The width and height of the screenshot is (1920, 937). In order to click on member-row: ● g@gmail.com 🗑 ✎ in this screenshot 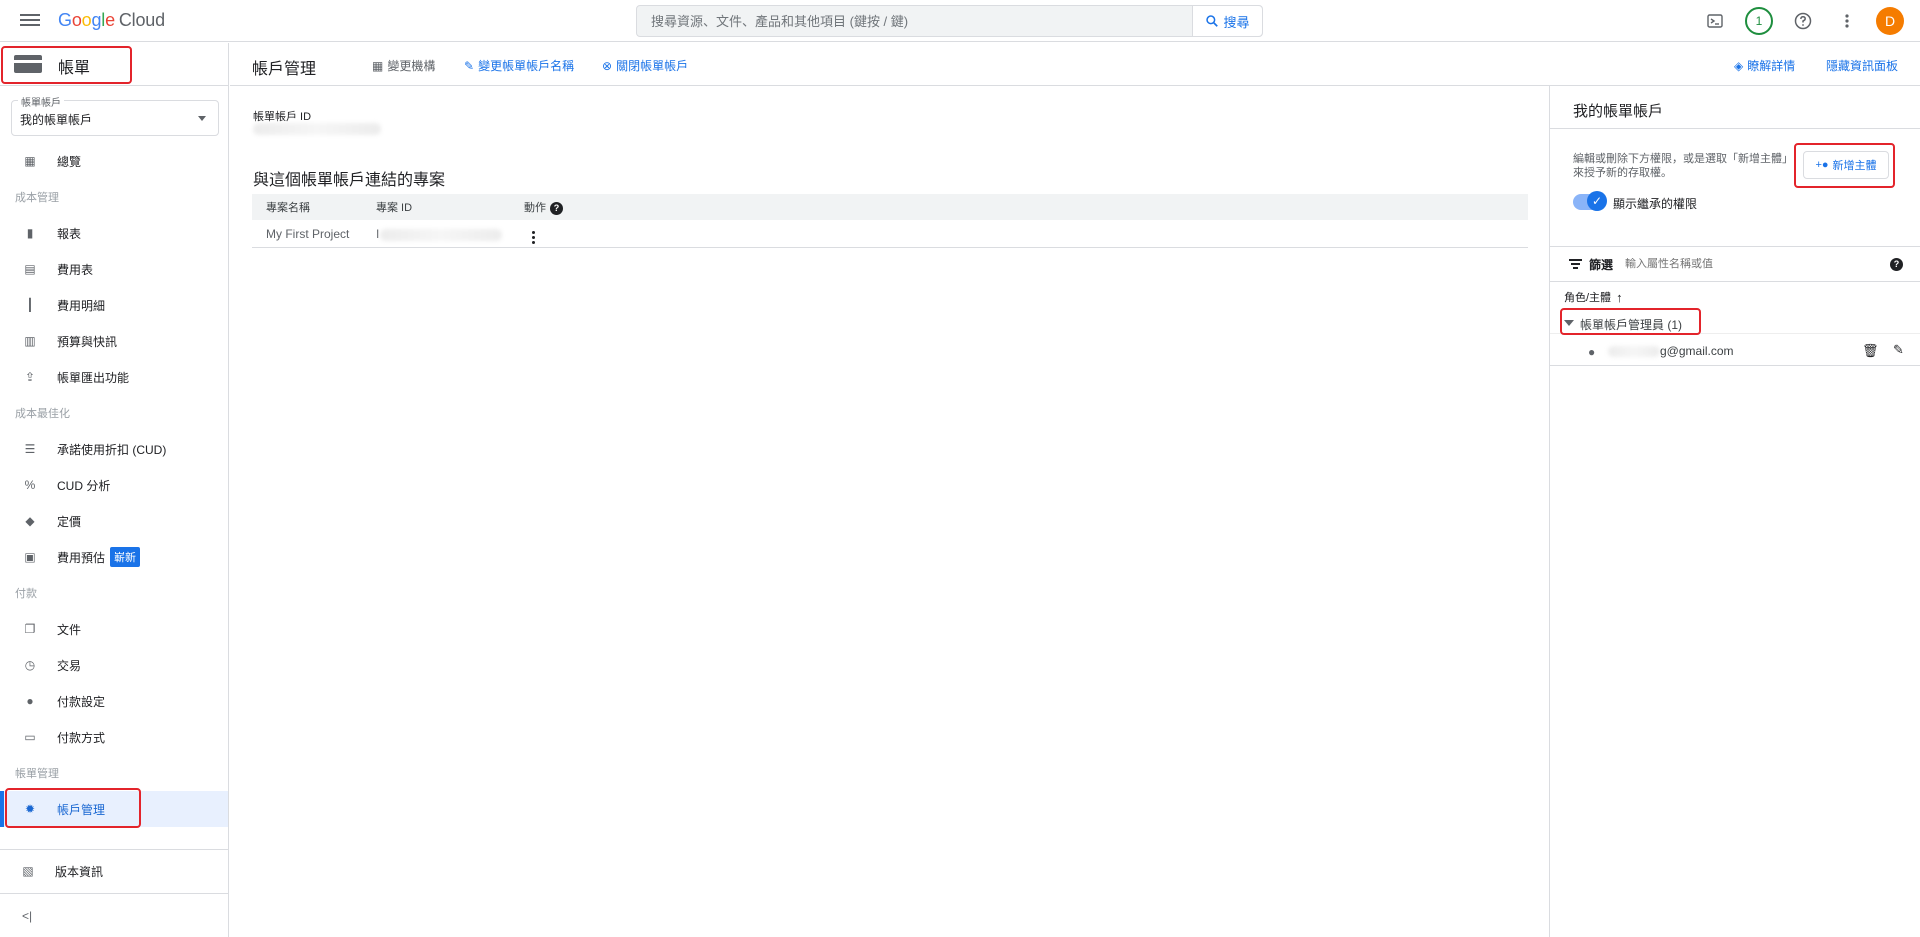, I will do `click(1735, 351)`.